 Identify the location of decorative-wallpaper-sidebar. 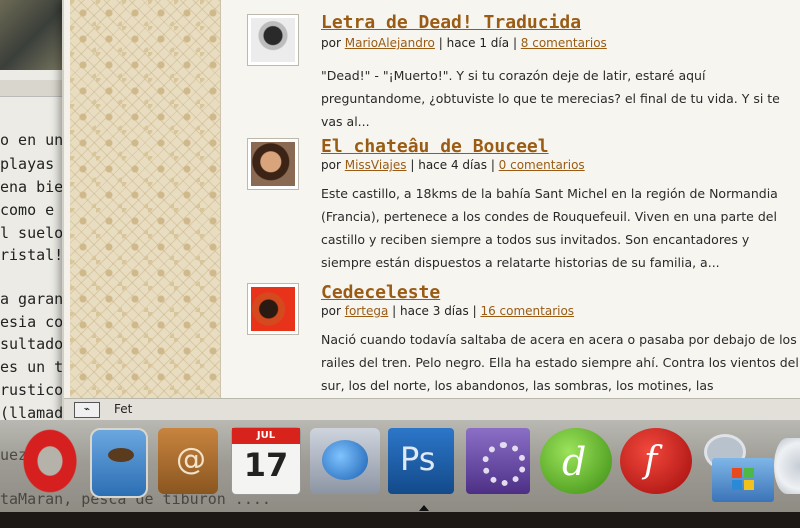
(145, 199).